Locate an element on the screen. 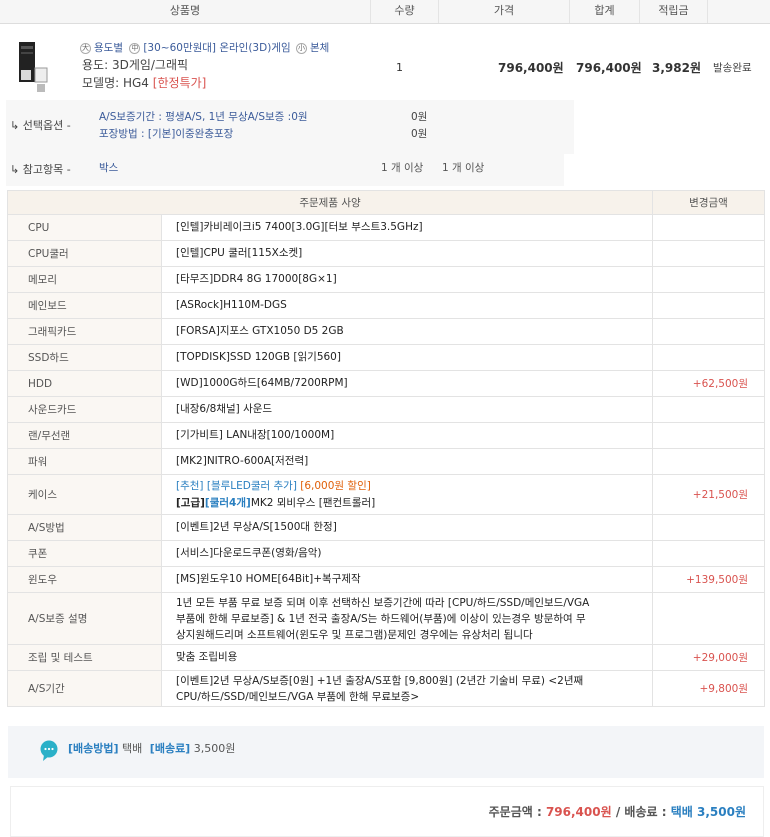 The width and height of the screenshot is (770, 837). shipping-method-summary: 택배 is located at coordinates (681, 812).